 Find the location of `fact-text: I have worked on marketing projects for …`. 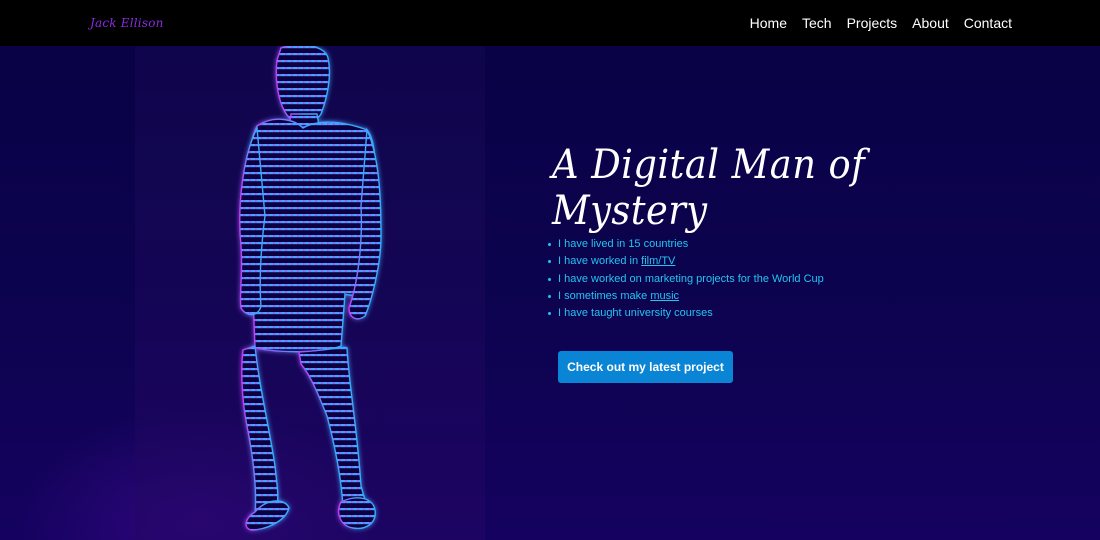

fact-text: I have worked on marketing projects for … is located at coordinates (691, 278).